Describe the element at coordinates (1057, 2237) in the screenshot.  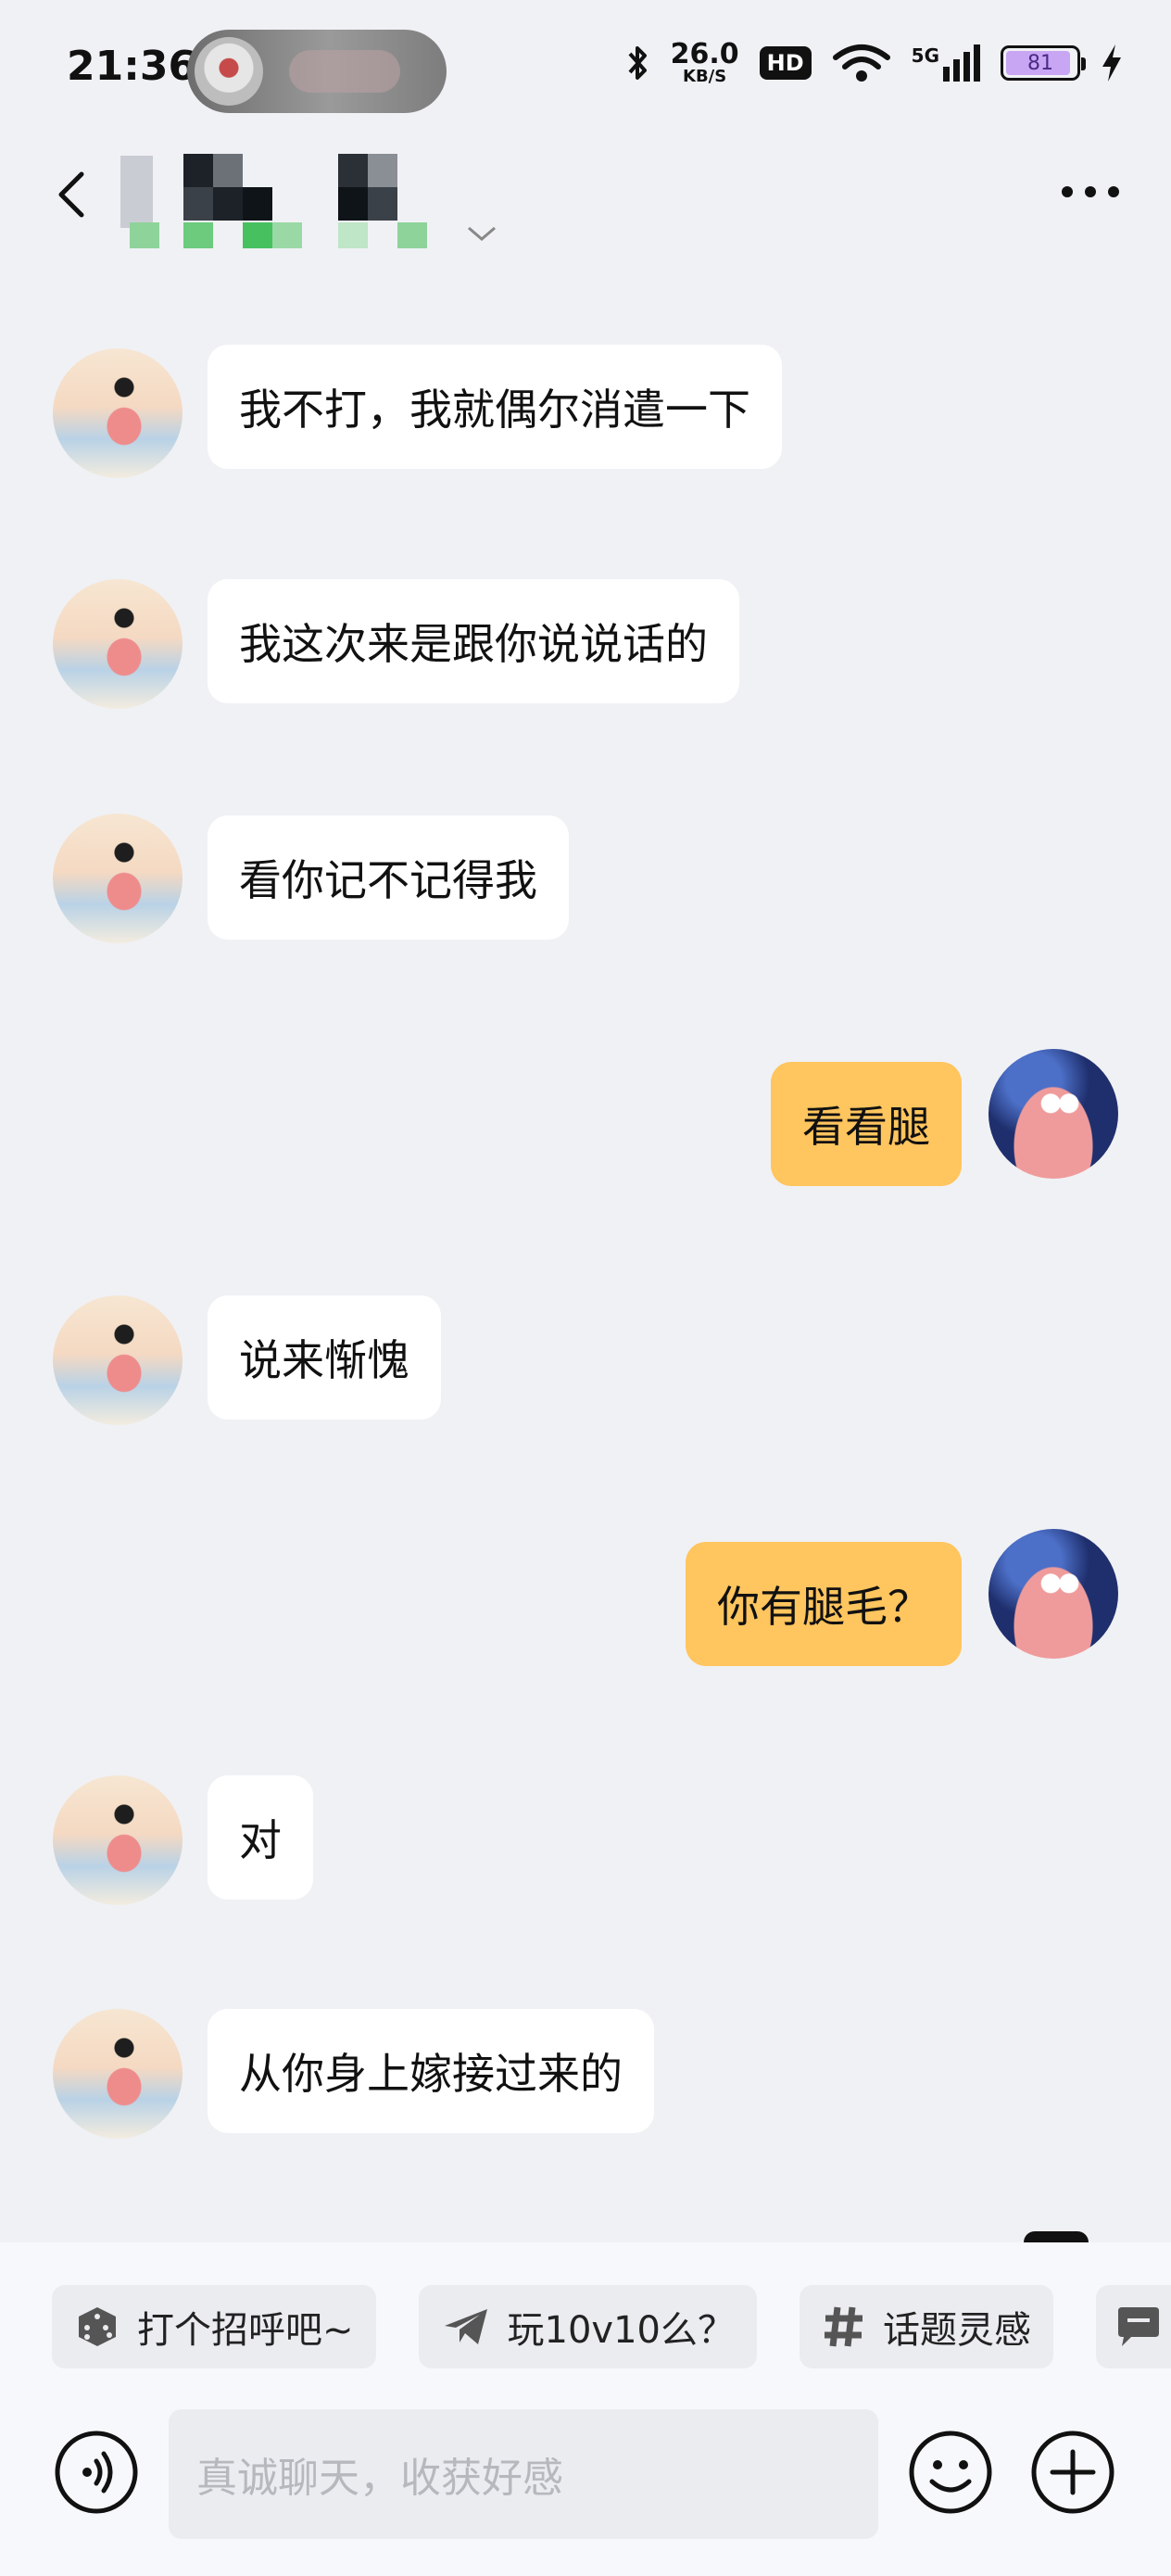
I see `scroll-indicator` at that location.